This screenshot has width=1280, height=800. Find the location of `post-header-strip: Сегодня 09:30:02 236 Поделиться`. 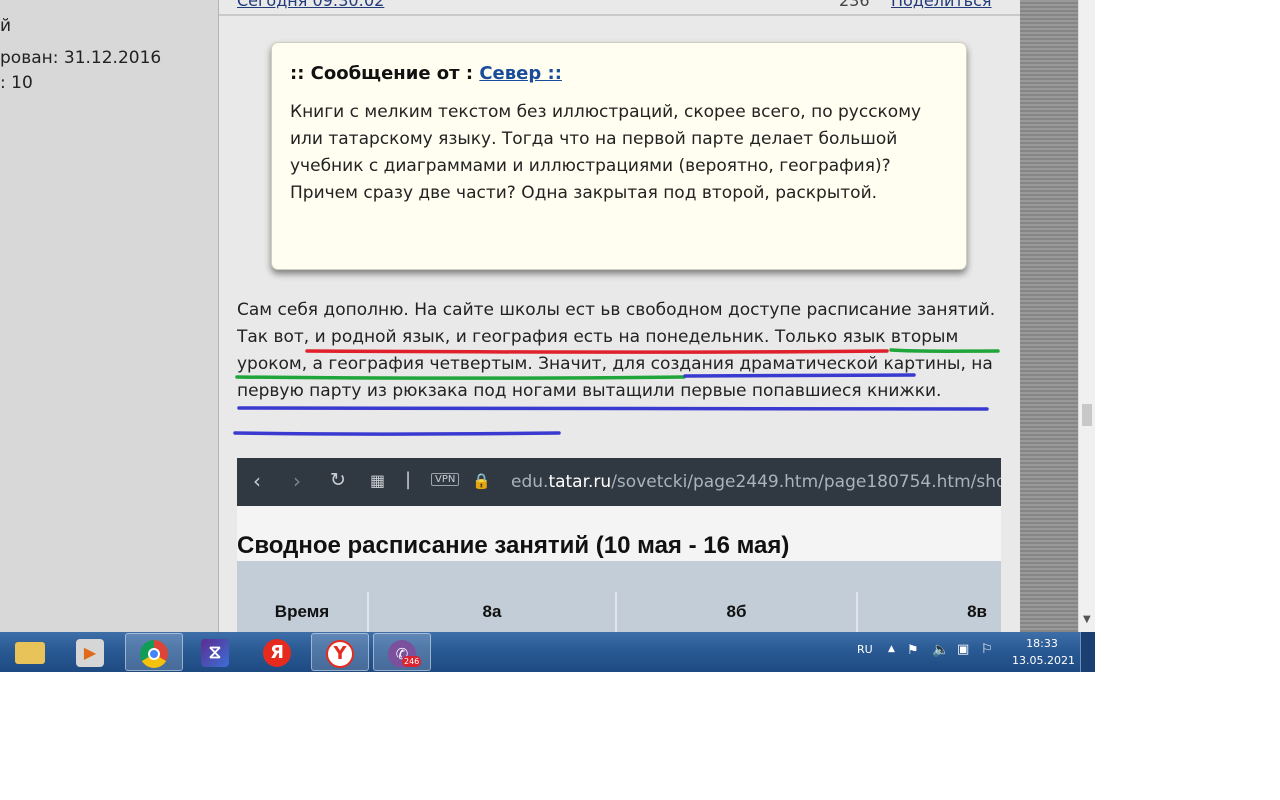

post-header-strip: Сегодня 09:30:02 236 Поделиться is located at coordinates (619, 8).